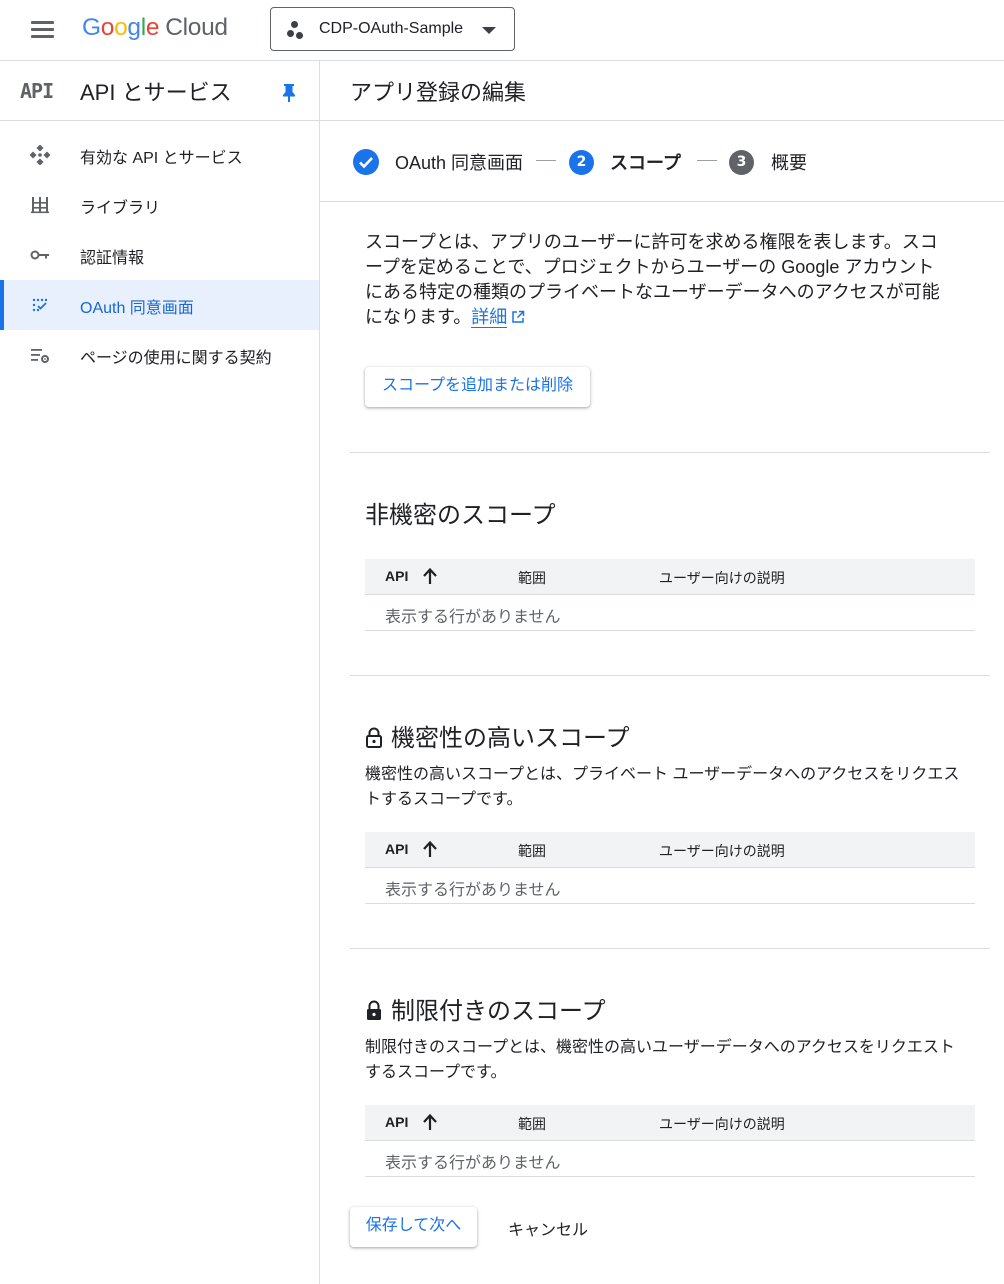 The width and height of the screenshot is (1004, 1284). What do you see at coordinates (366, 162) in the screenshot?
I see `step-done-check-icon` at bounding box center [366, 162].